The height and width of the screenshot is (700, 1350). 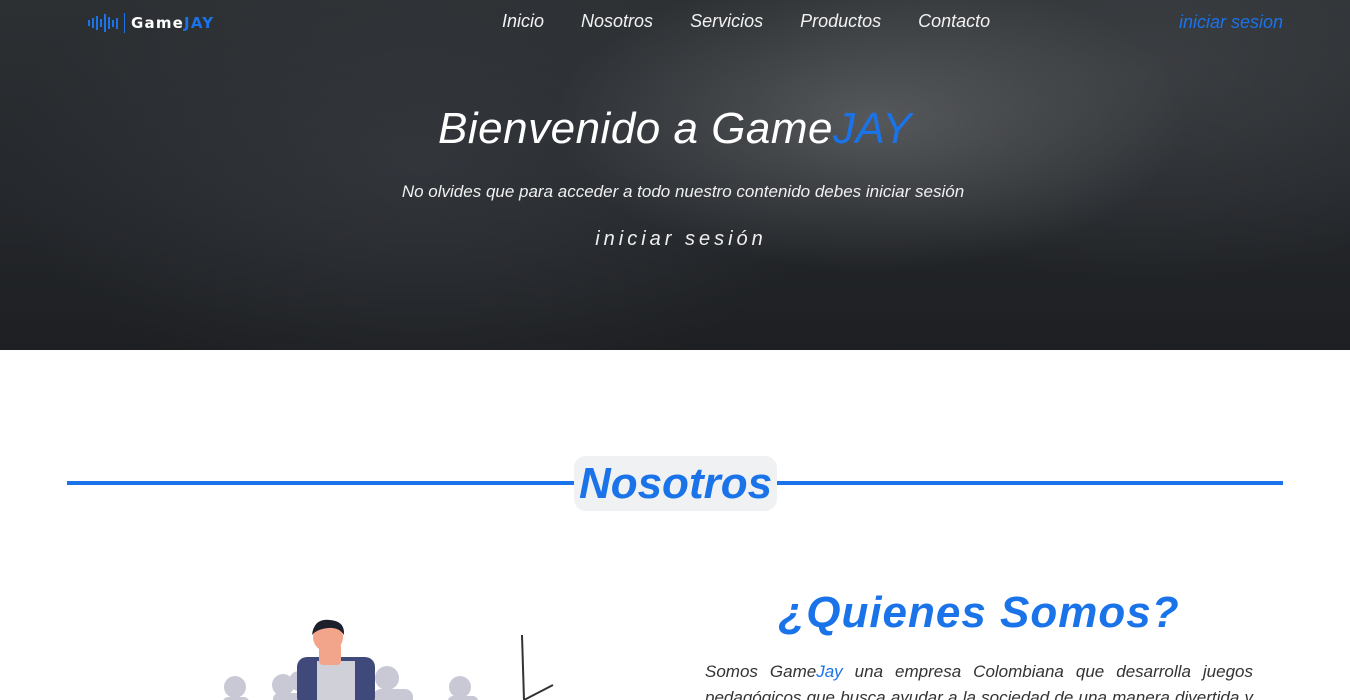 I want to click on person-figure, so click(x=336, y=659).